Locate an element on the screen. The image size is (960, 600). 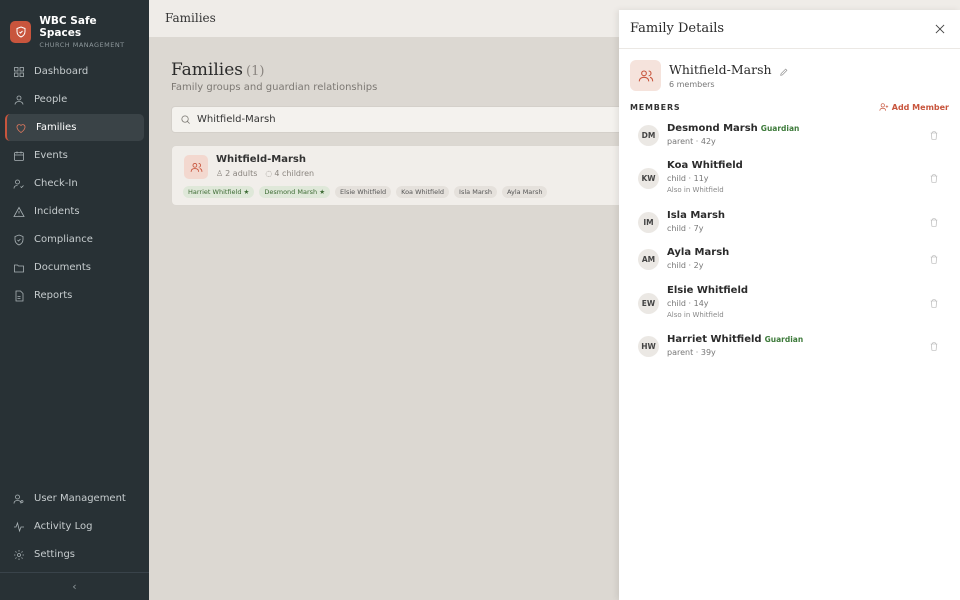
sidebar-item-activity-log: Activity Log is located at coordinates (74, 526).